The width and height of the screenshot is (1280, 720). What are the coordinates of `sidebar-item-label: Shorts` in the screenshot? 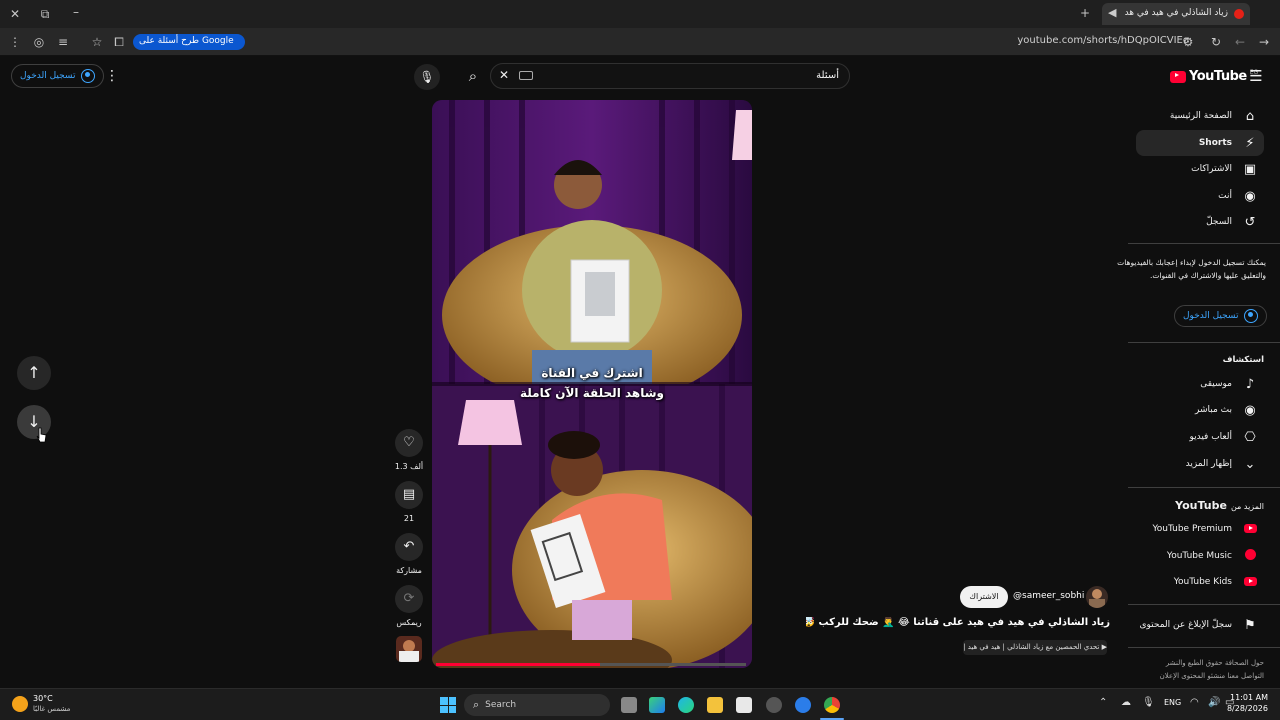 It's located at (1215, 143).